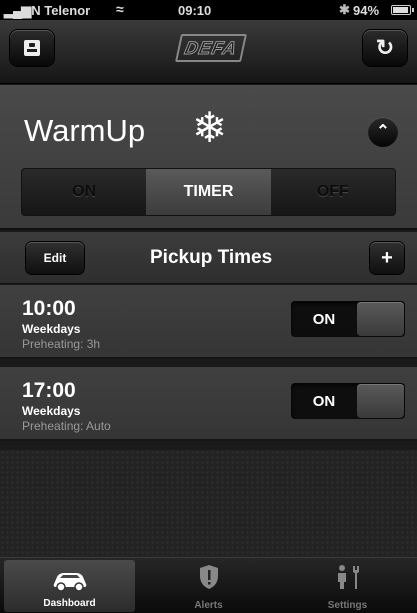 The width and height of the screenshot is (417, 613). What do you see at coordinates (366, 10) in the screenshot?
I see `battery-percent: 94%` at bounding box center [366, 10].